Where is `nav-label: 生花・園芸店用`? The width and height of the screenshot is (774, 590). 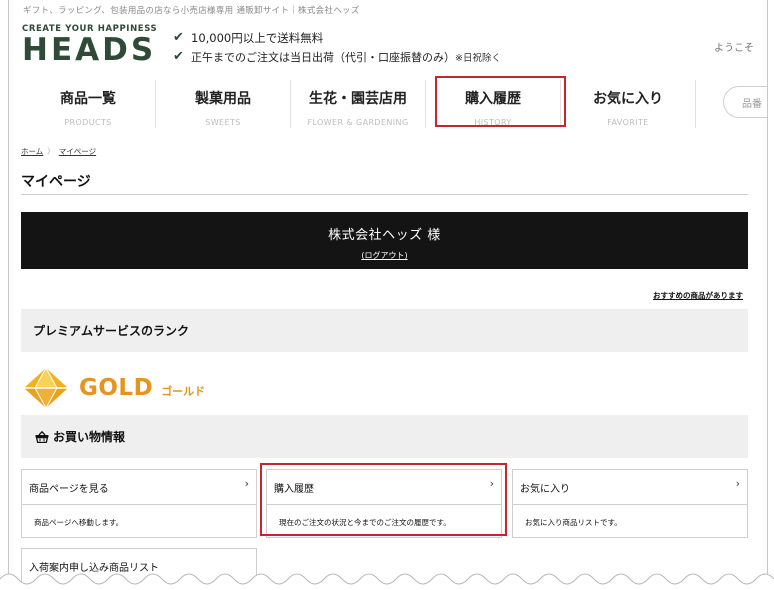
nav-label: 生花・園芸店用 is located at coordinates (358, 99).